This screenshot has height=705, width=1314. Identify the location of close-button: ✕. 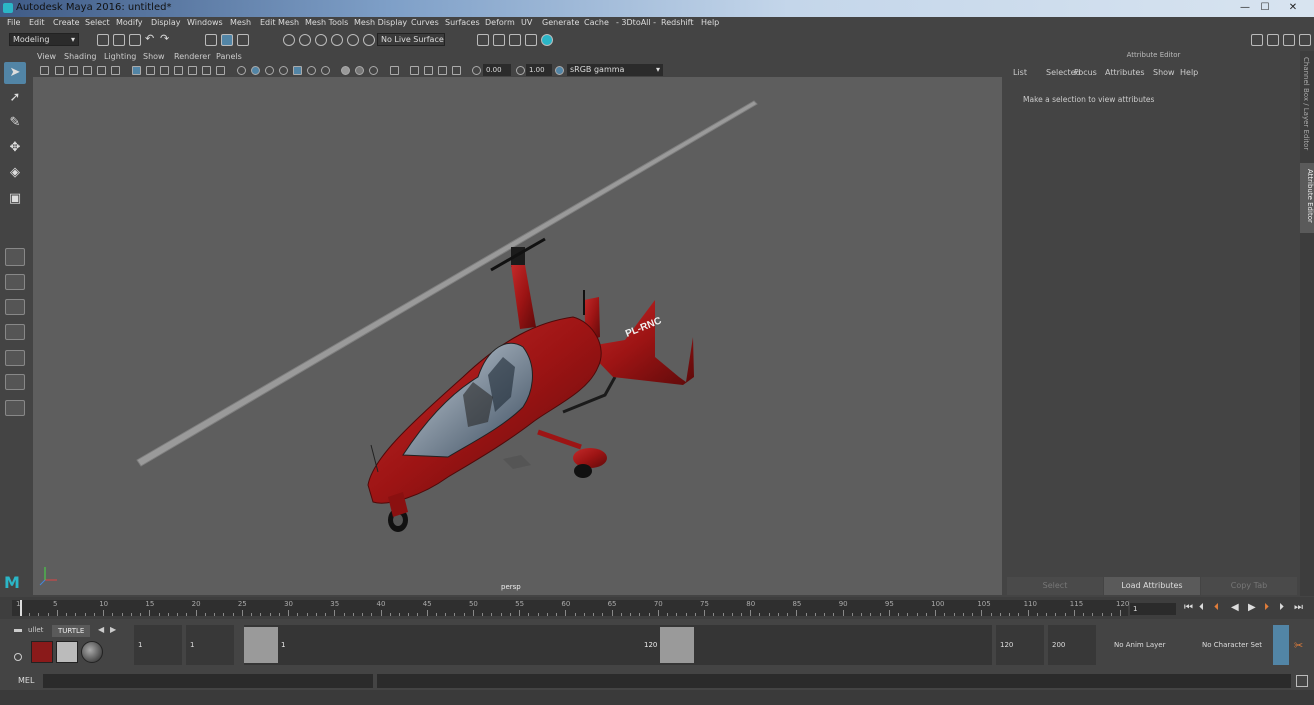
(1293, 8).